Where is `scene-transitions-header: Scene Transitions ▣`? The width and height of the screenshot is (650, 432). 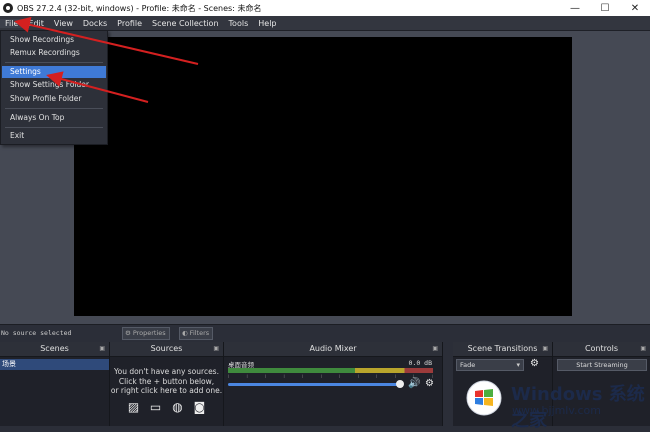
scene-transitions-header: Scene Transitions ▣ is located at coordinates (502, 349).